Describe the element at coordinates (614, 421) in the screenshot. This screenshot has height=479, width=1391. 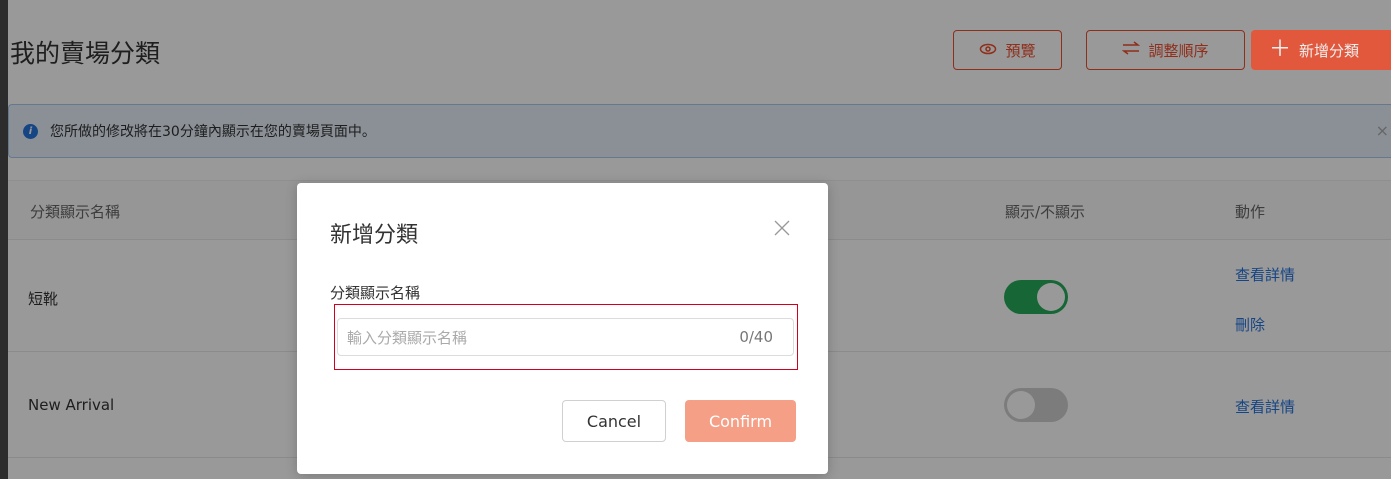
I see `cancel-button: Cancel` at that location.